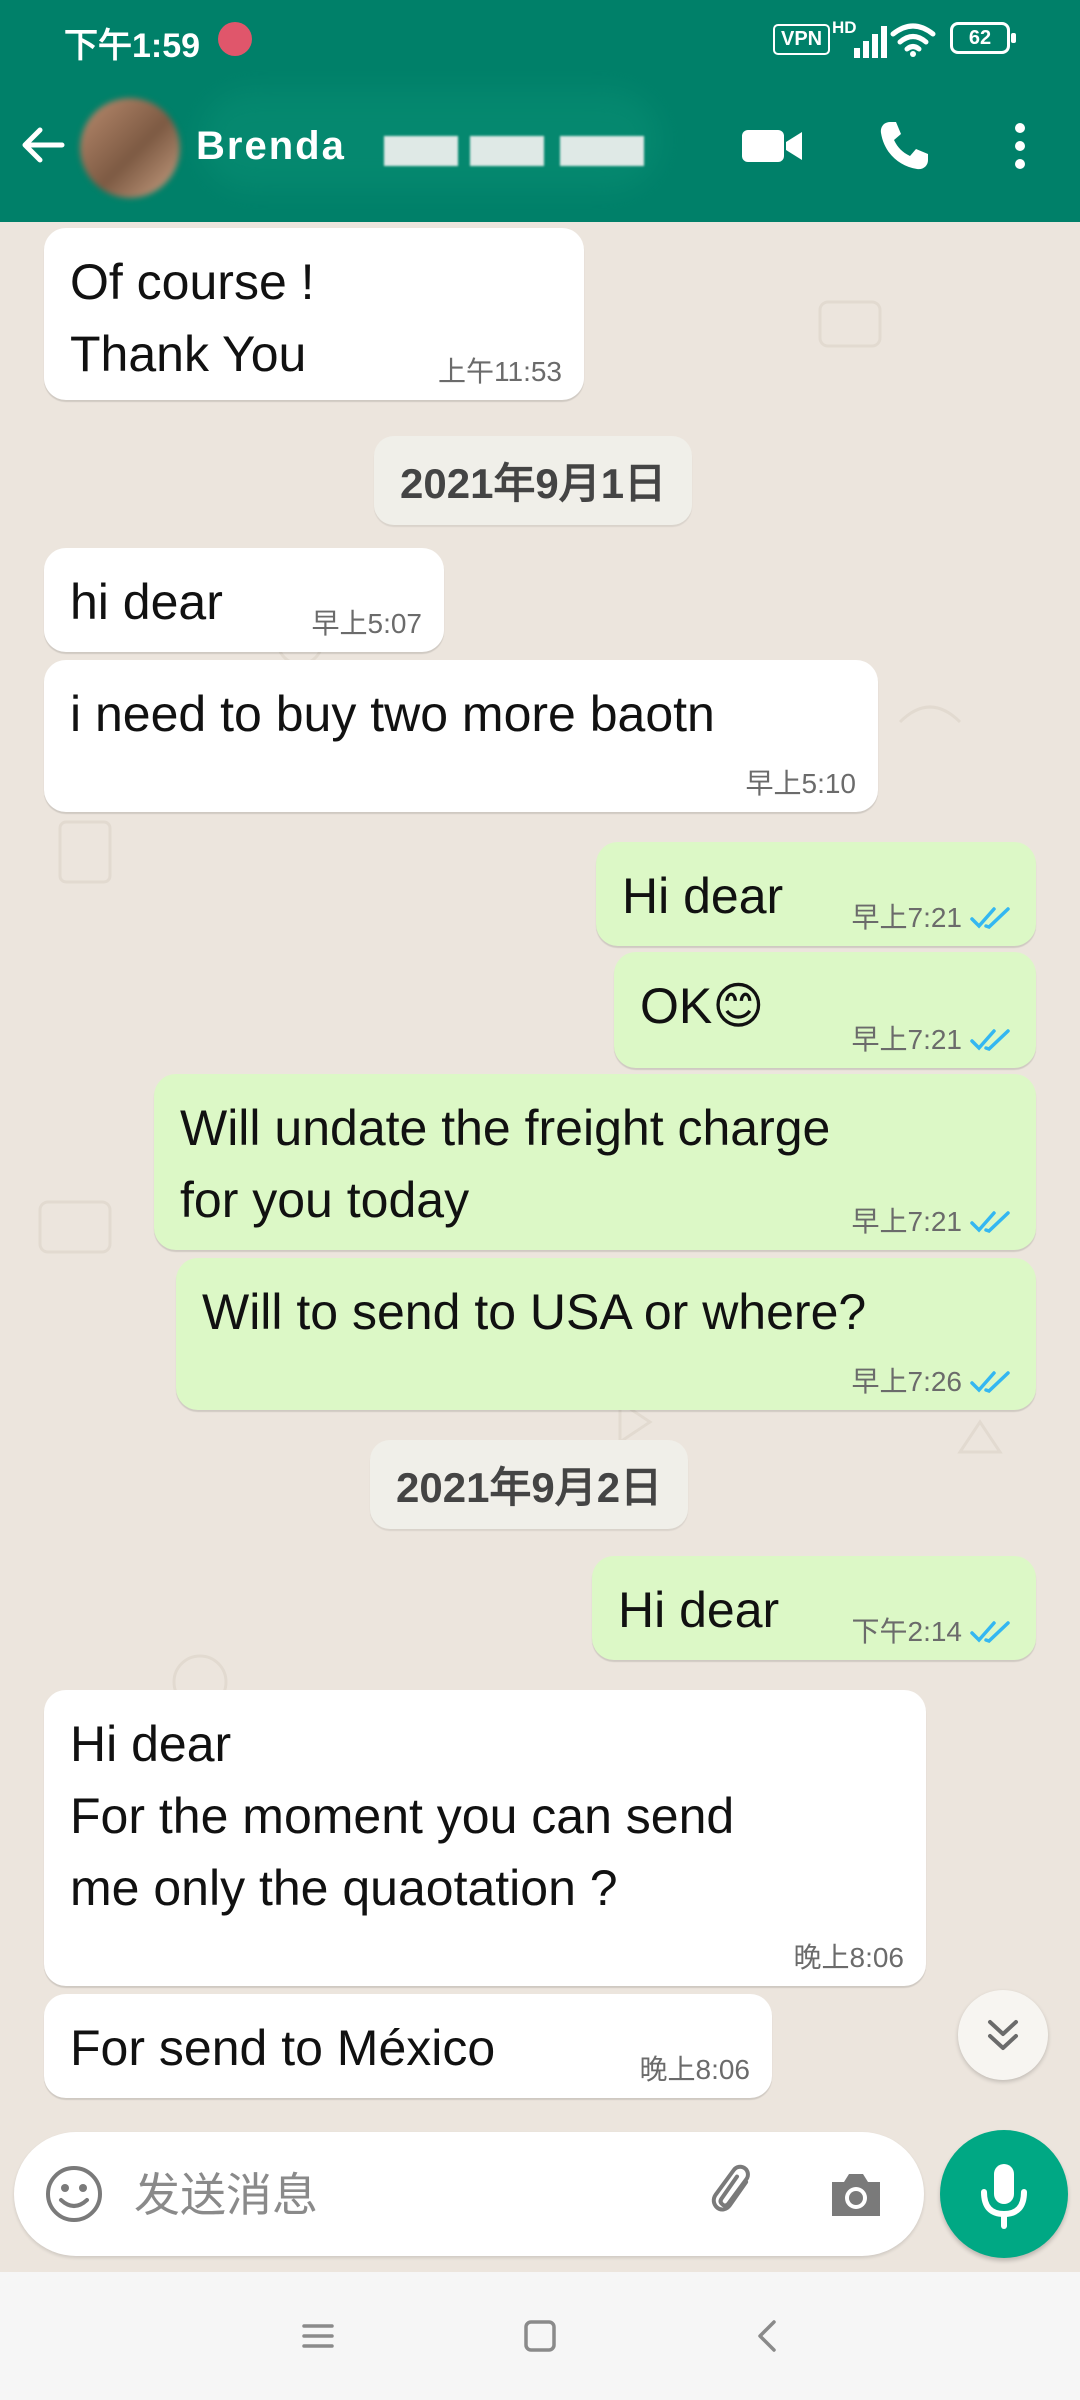 The width and height of the screenshot is (1080, 2400). What do you see at coordinates (868, 41) in the screenshot?
I see `signal-icon` at bounding box center [868, 41].